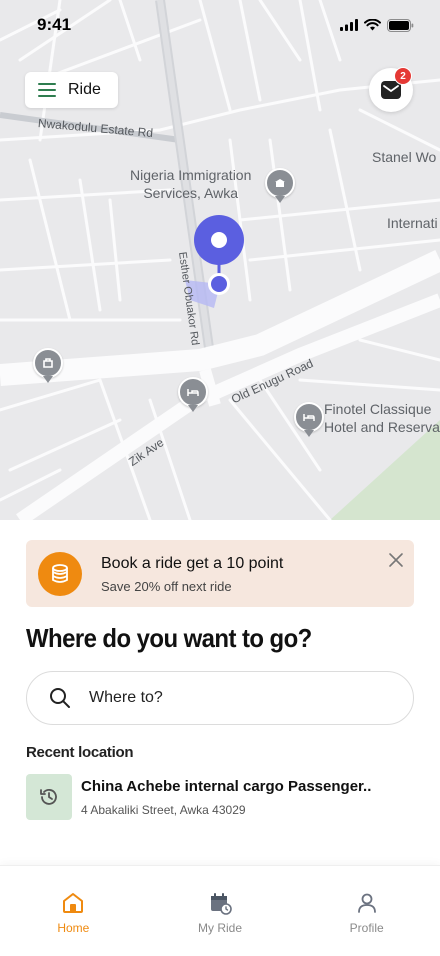  What do you see at coordinates (48, 365) in the screenshot?
I see `store-poi-icon` at bounding box center [48, 365].